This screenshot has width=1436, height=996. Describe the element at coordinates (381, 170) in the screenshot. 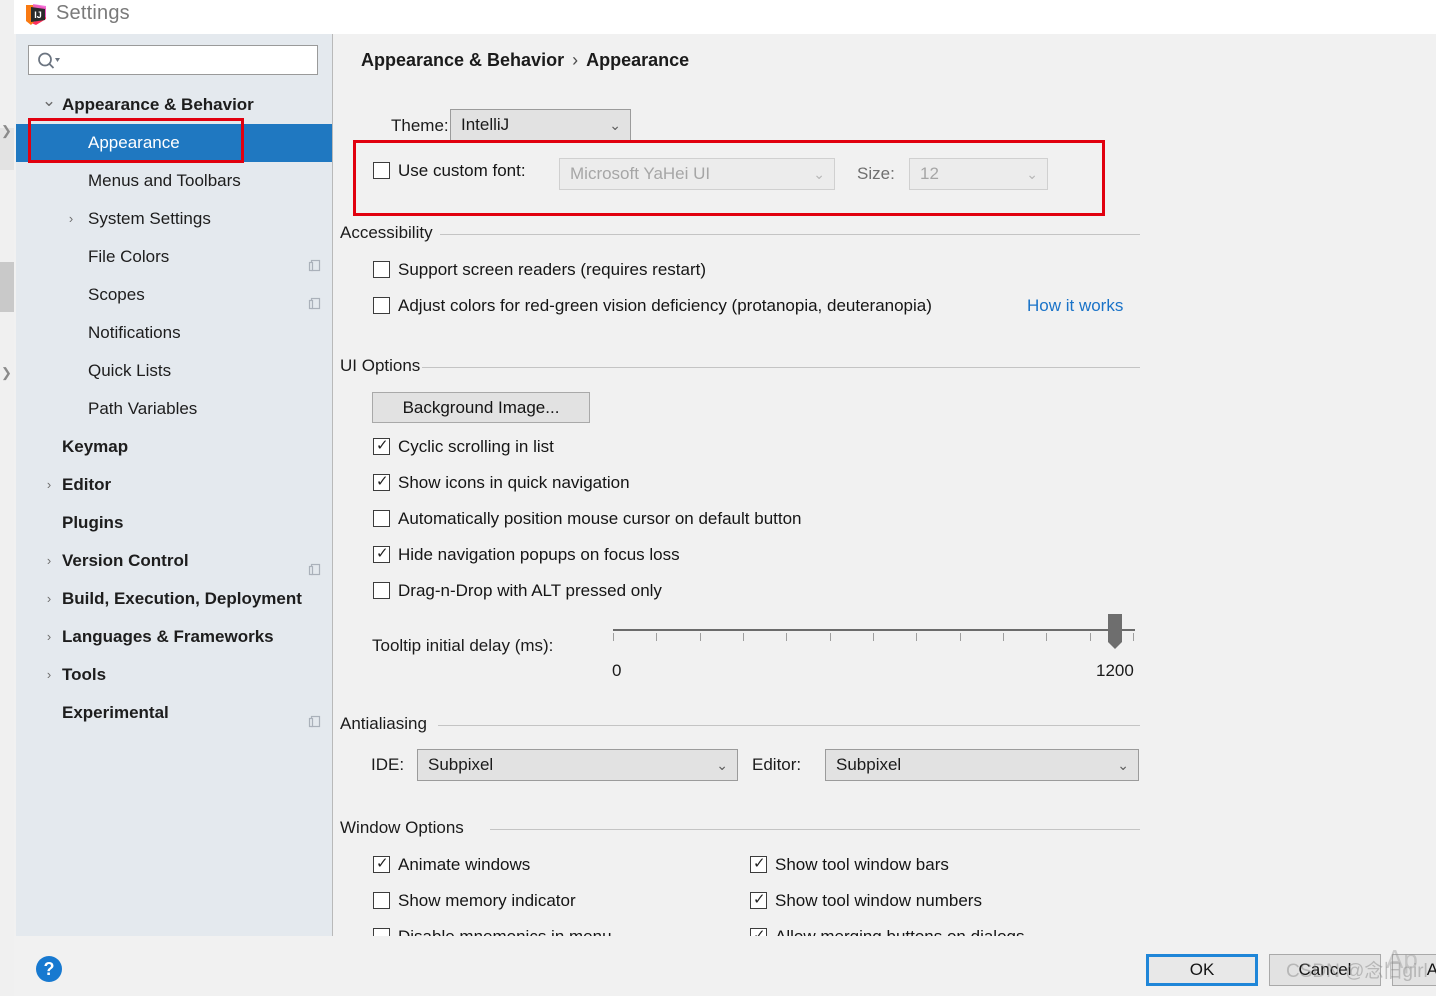

I see `use-custom-font-checkbox: ✓` at that location.